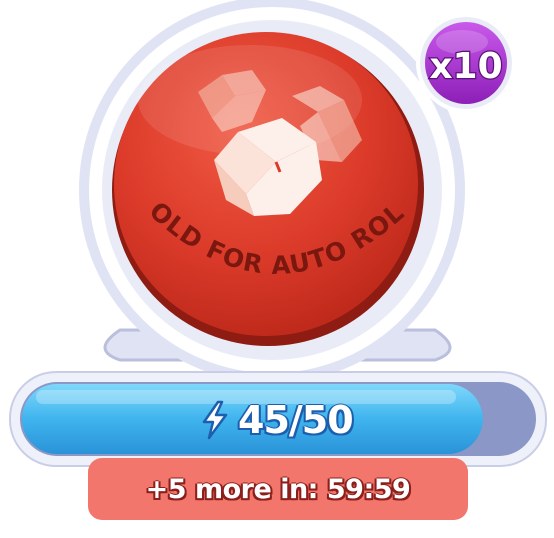  What do you see at coordinates (465, 66) in the screenshot?
I see `multiplier-label: x10` at bounding box center [465, 66].